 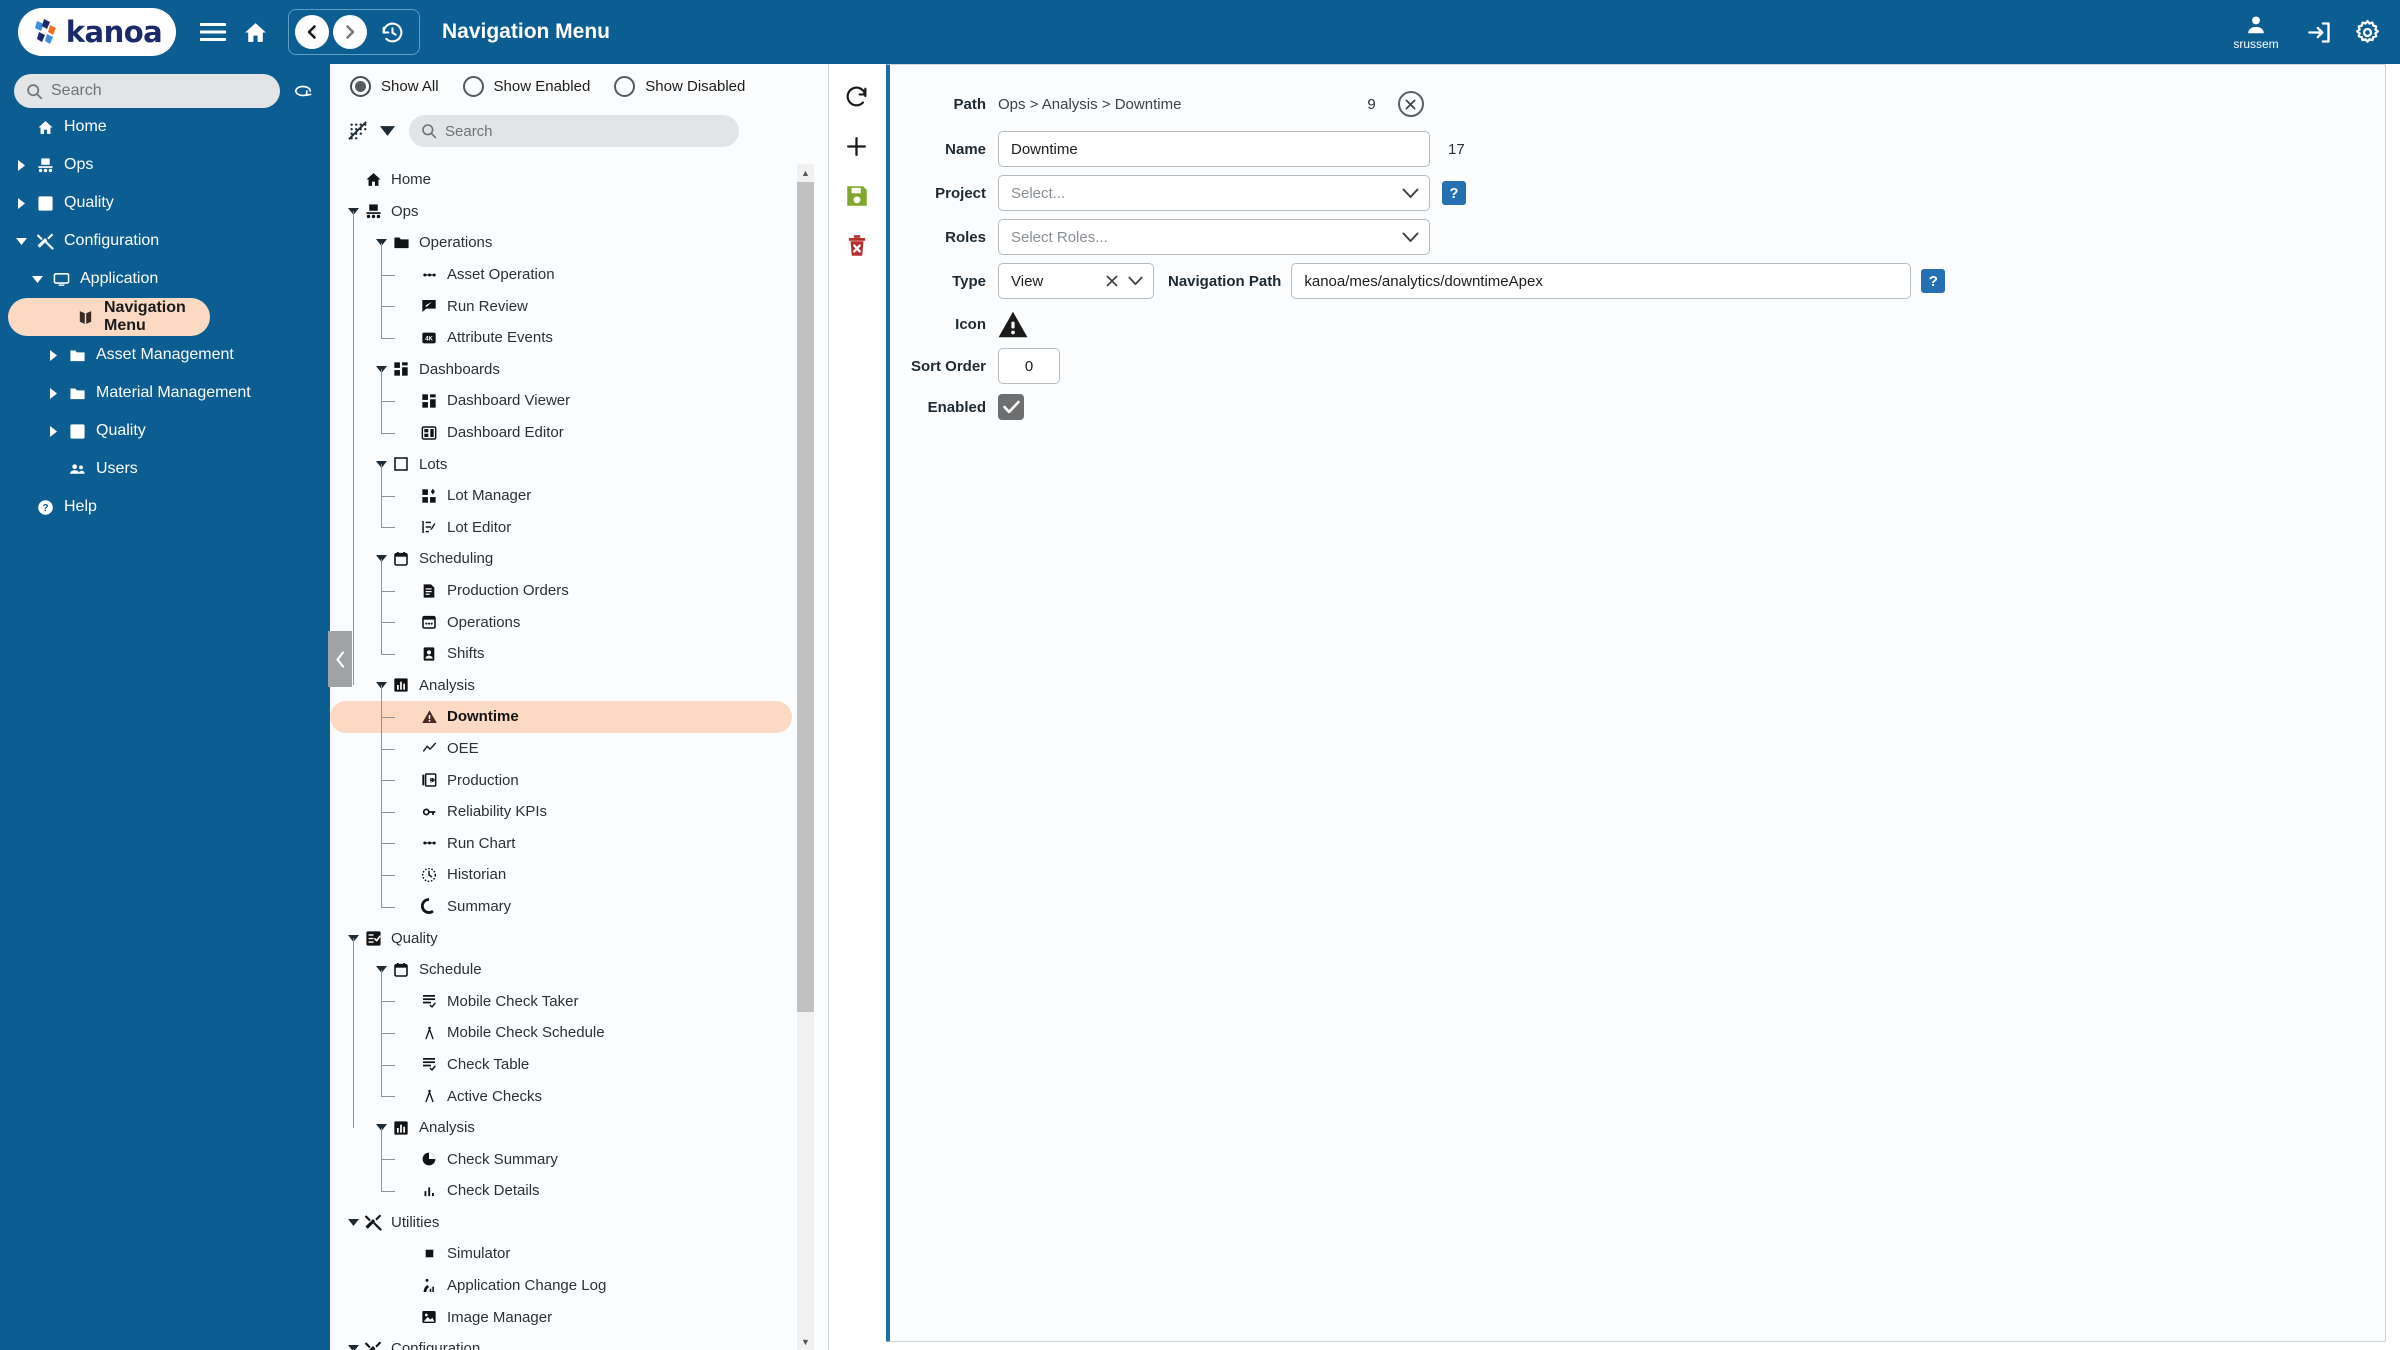 I want to click on sidebar-item-material-management: Material Management, so click(x=164, y=393).